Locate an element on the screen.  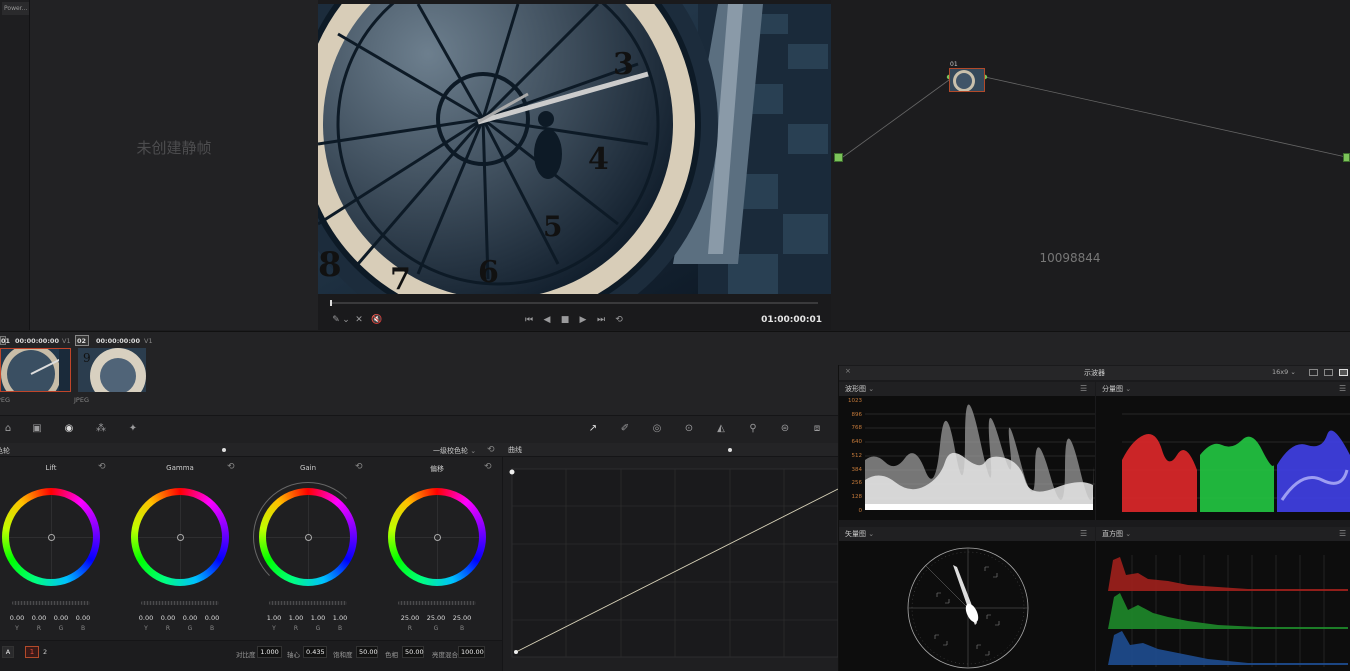
color-wheels-icon: ◉ is located at coordinates (69, 429).